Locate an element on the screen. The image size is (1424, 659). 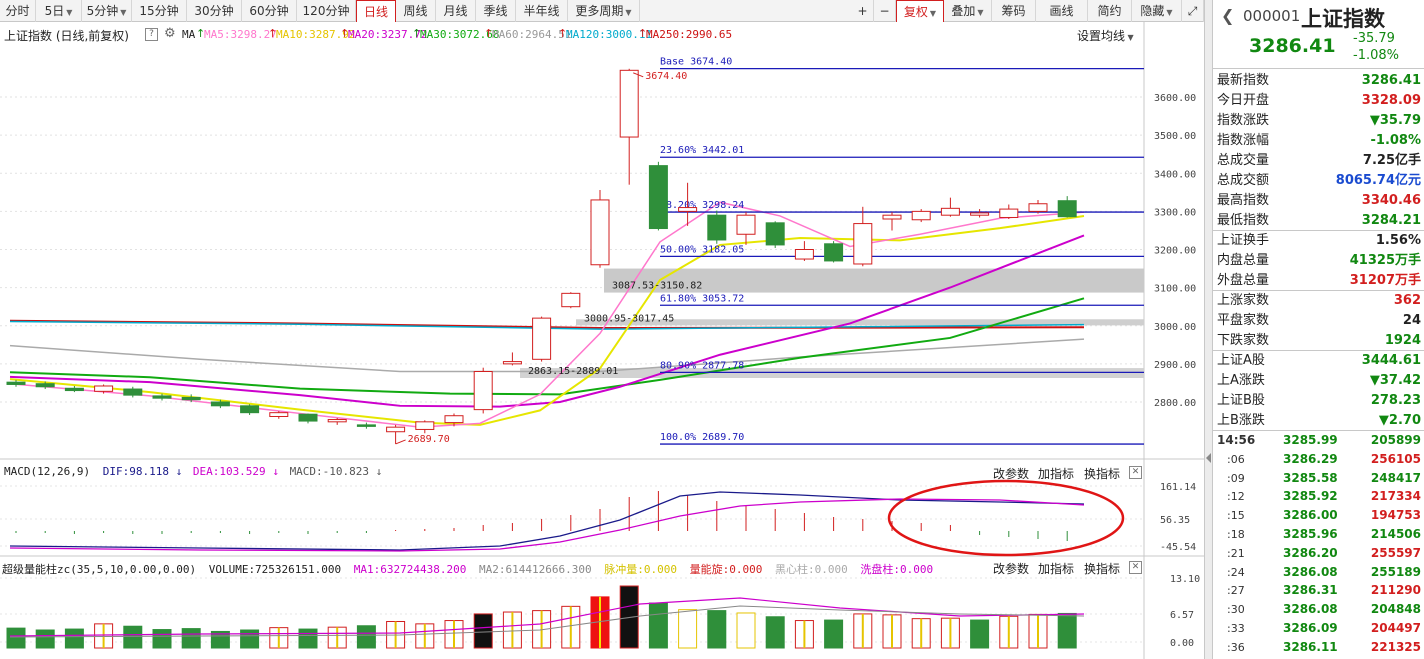
stat-label: 今日开盘 is located at coordinates (1243, 100).